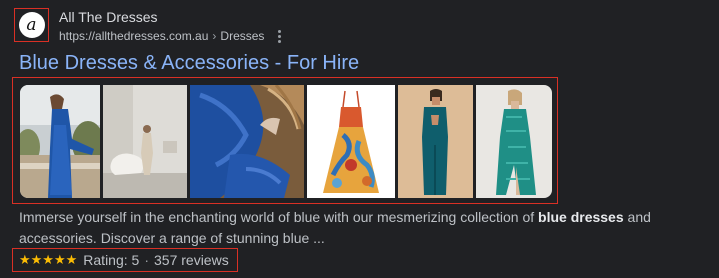 The image size is (719, 278). What do you see at coordinates (351, 141) in the screenshot?
I see `thumbnail-paisley-print-maxi-dress` at bounding box center [351, 141].